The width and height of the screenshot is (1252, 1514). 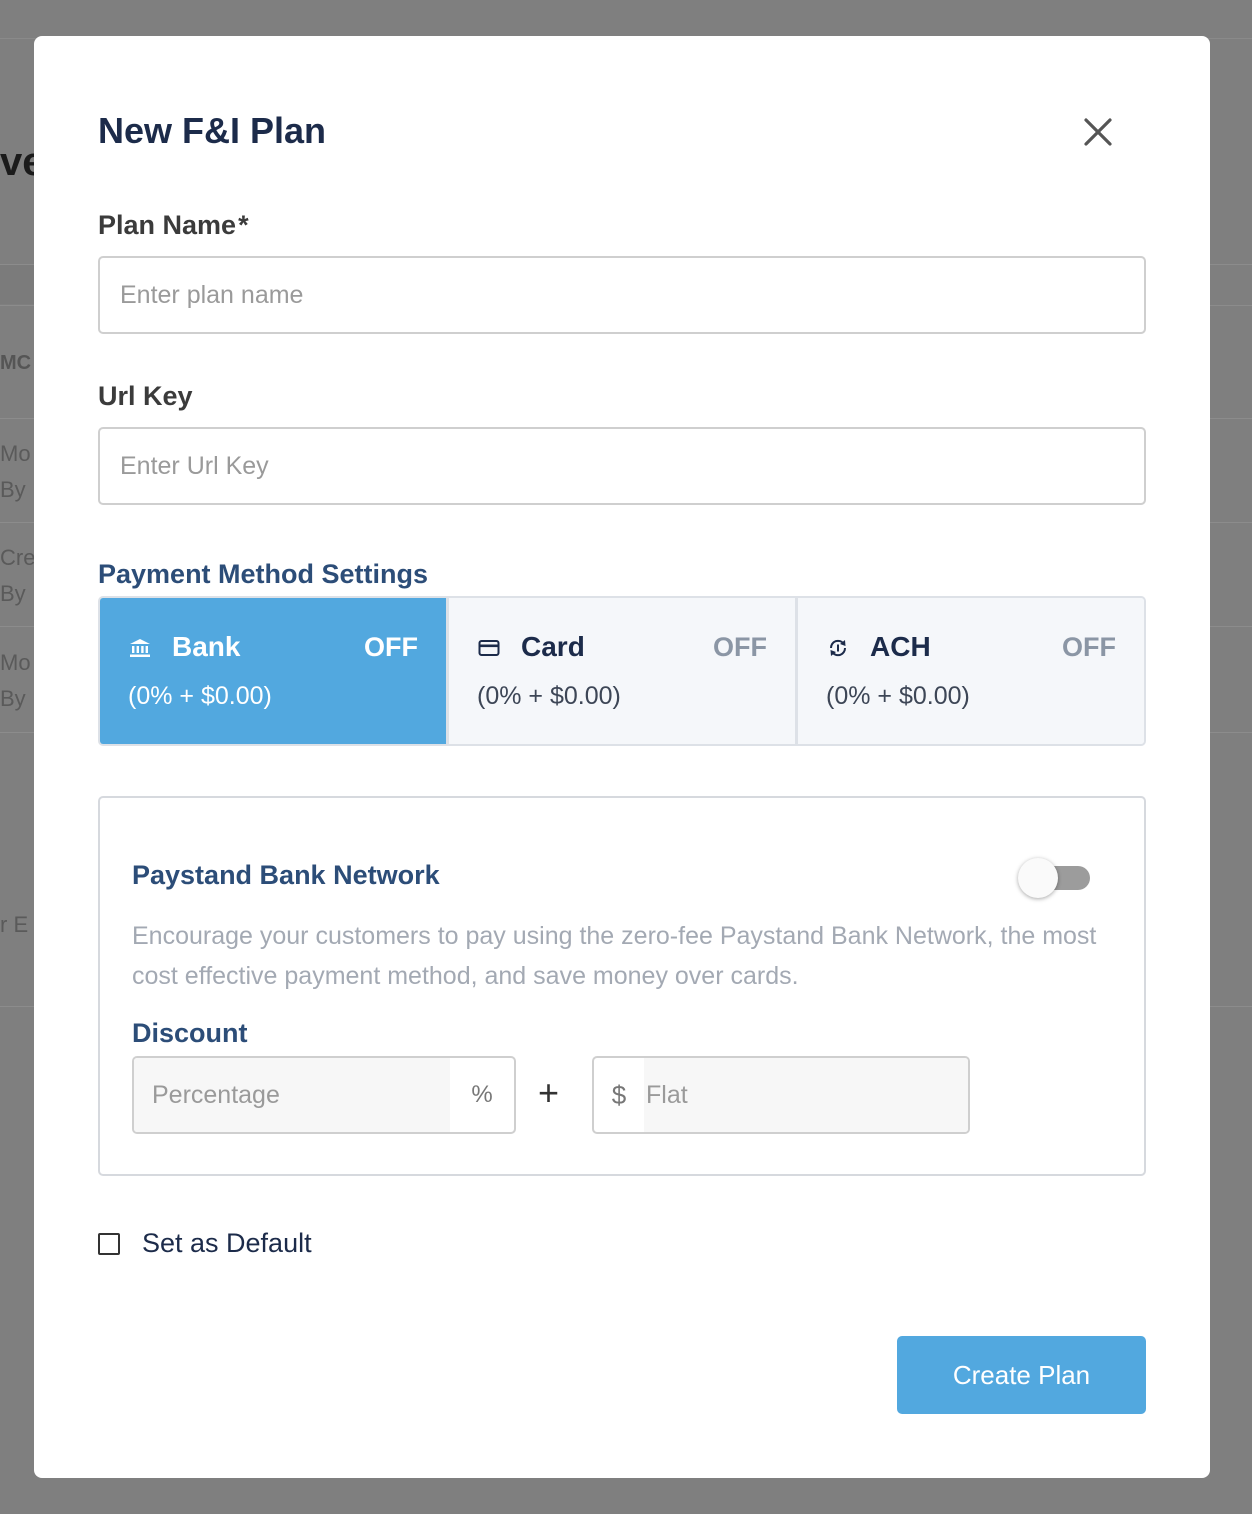 What do you see at coordinates (549, 1092) in the screenshot?
I see `plus-sign: +` at bounding box center [549, 1092].